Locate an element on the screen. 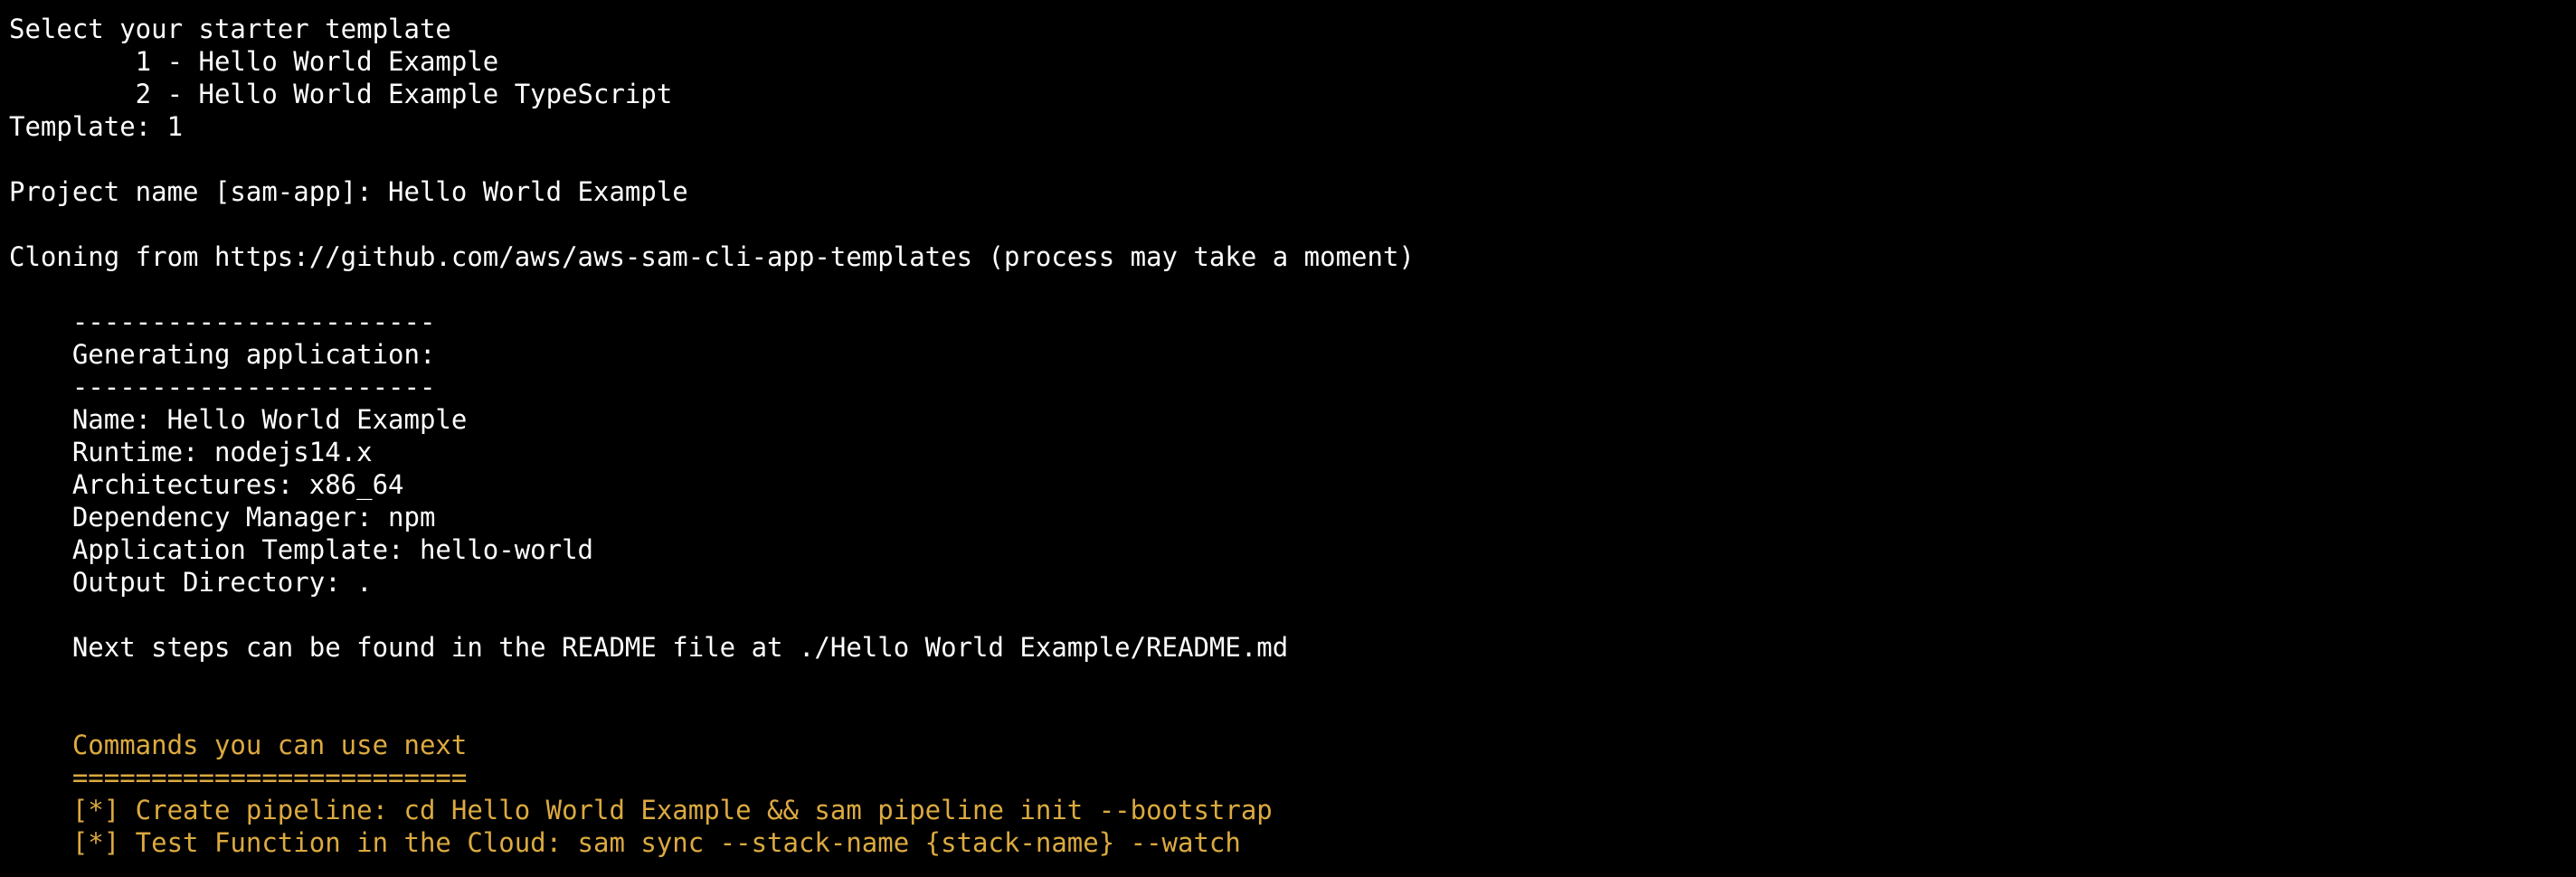 The height and width of the screenshot is (877, 2576). app-runtime: Runtime: nodejs14.x is located at coordinates (191, 452).